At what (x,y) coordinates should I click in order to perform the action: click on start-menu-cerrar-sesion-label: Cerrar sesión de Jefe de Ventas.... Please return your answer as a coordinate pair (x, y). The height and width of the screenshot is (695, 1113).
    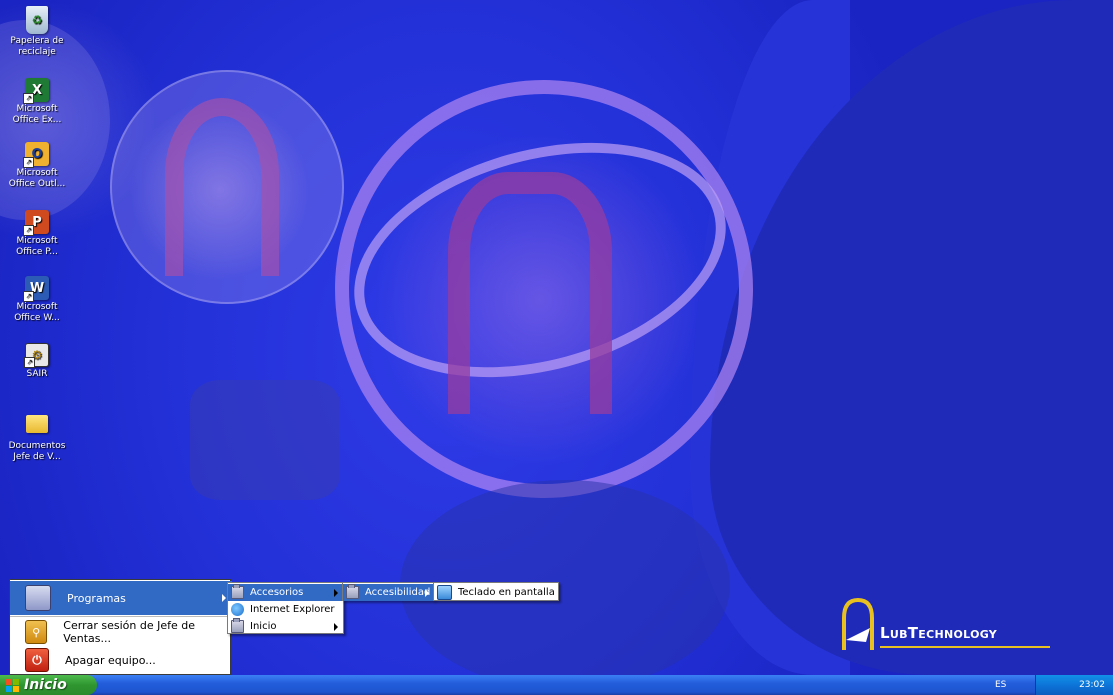
    Looking at the image, I should click on (129, 632).